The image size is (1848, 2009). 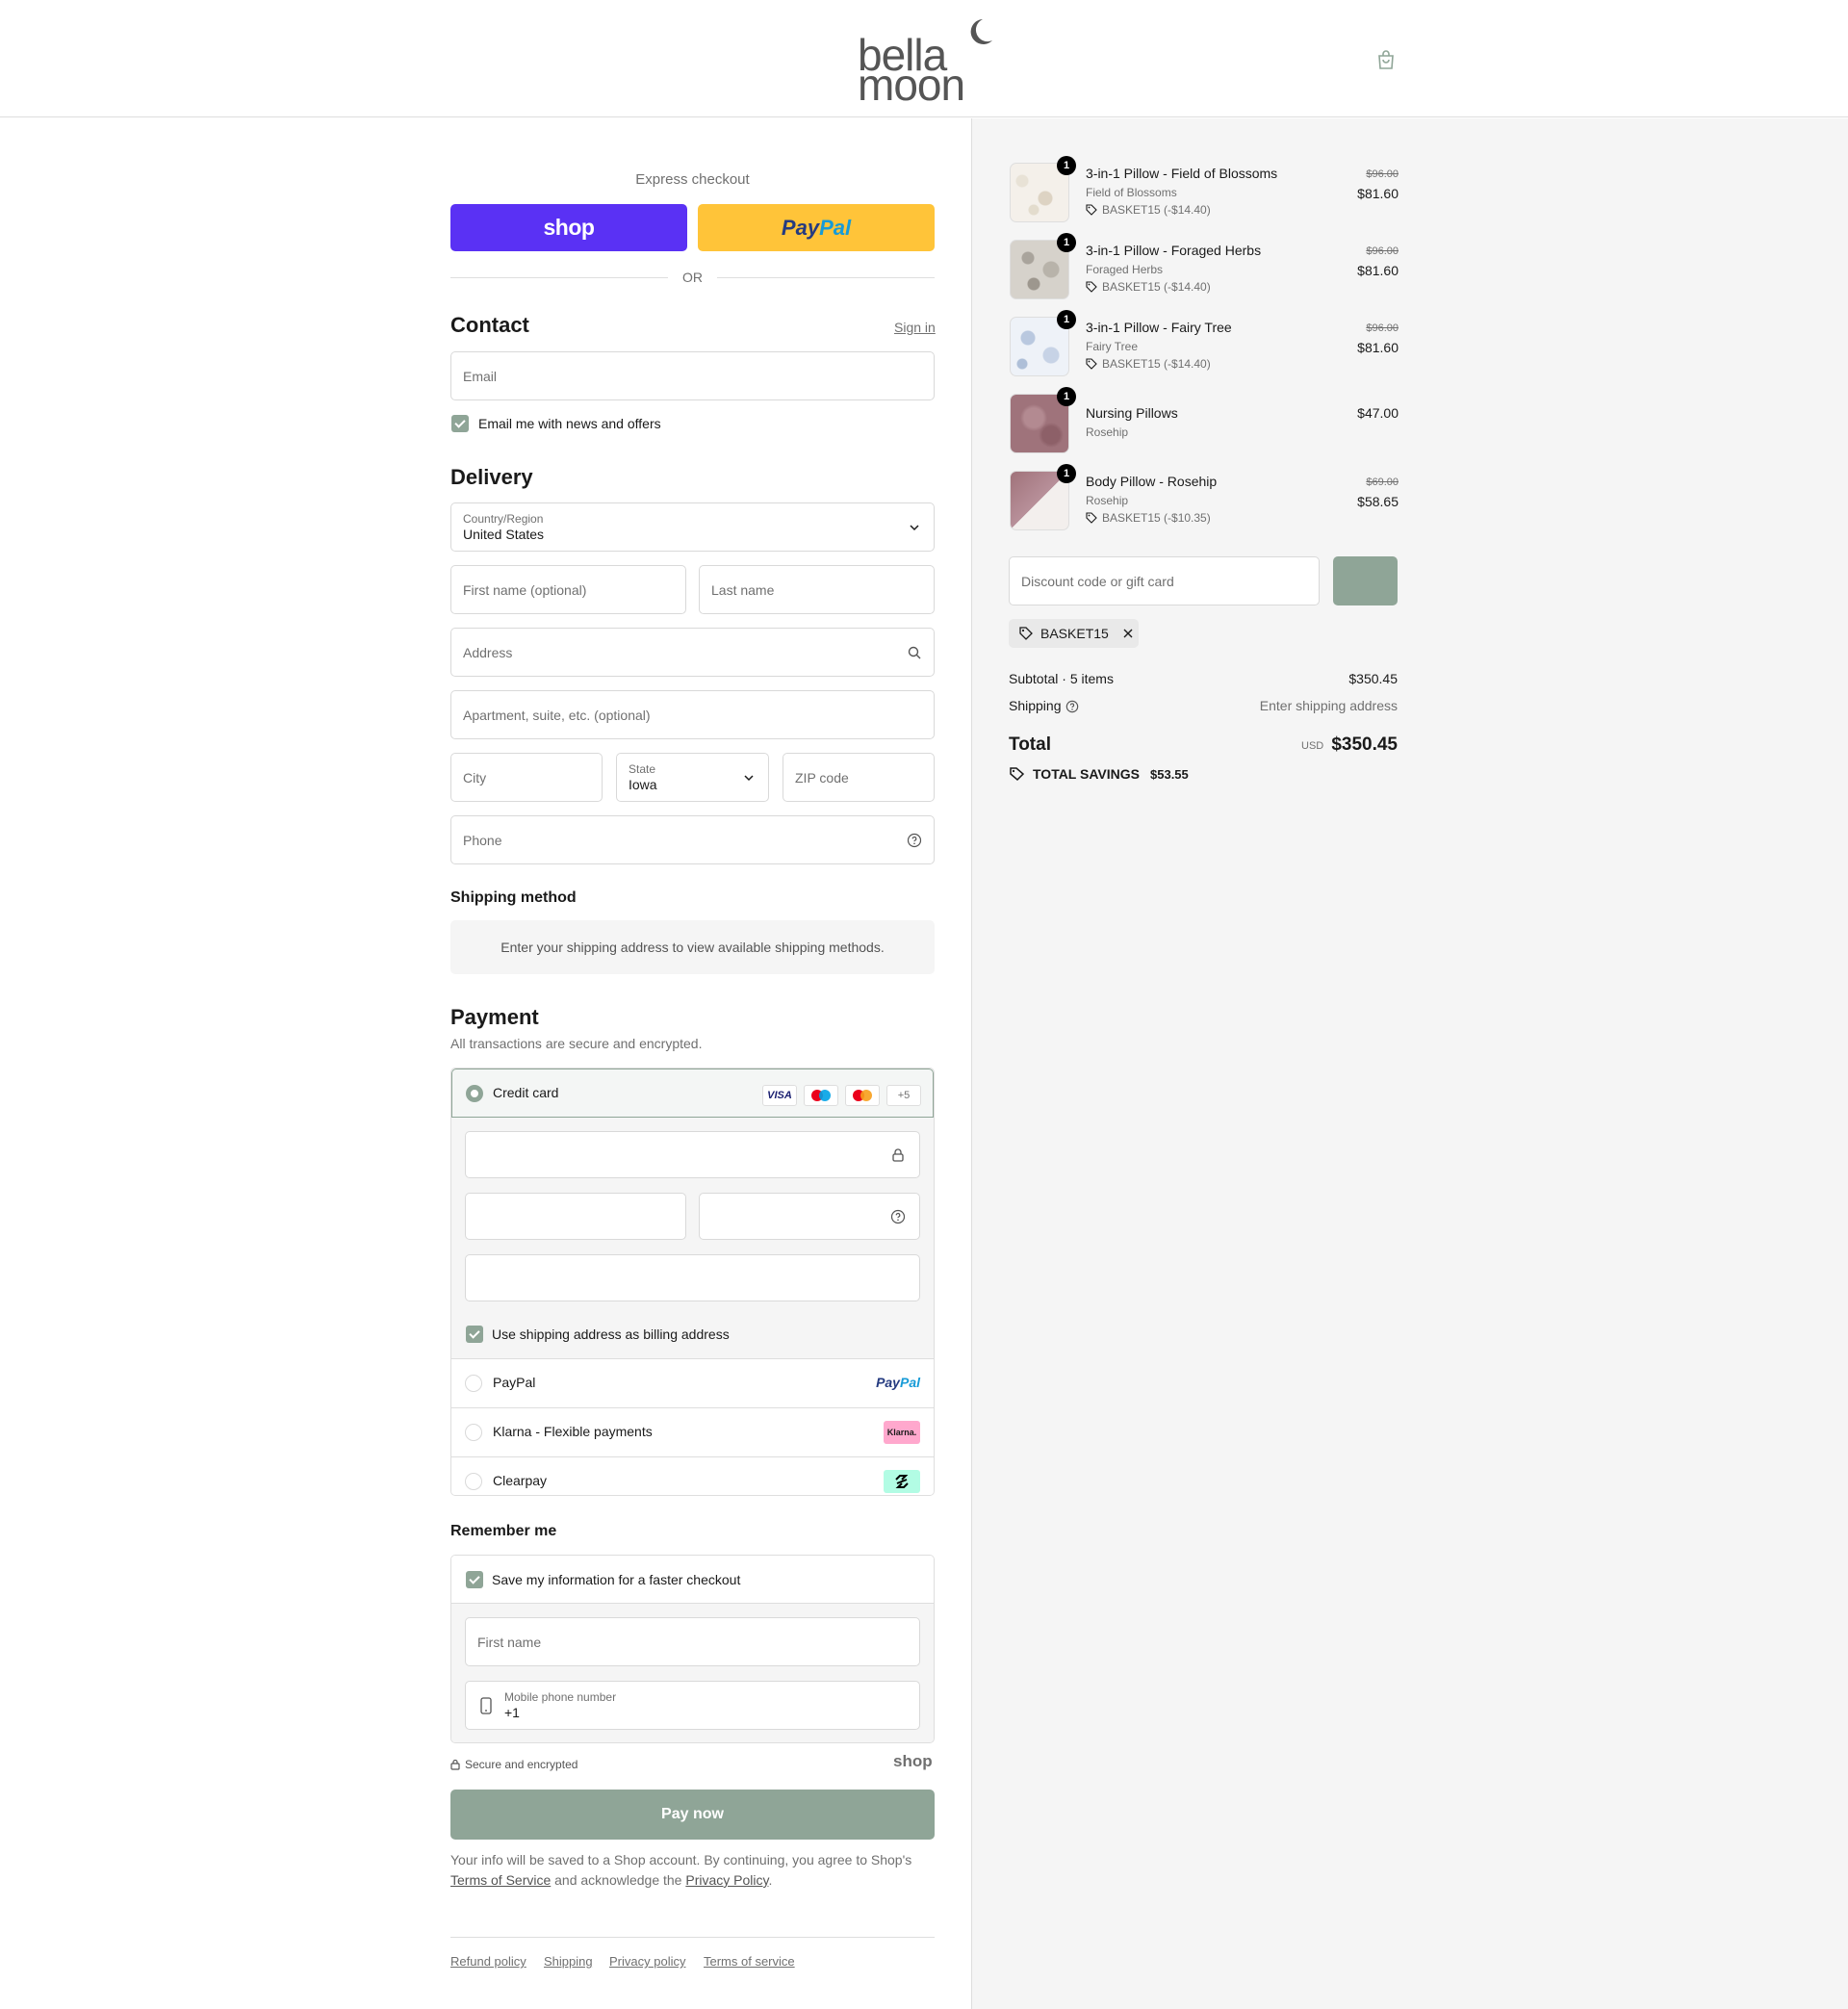 What do you see at coordinates (460, 423) in the screenshot?
I see `newsletter-checkbox` at bounding box center [460, 423].